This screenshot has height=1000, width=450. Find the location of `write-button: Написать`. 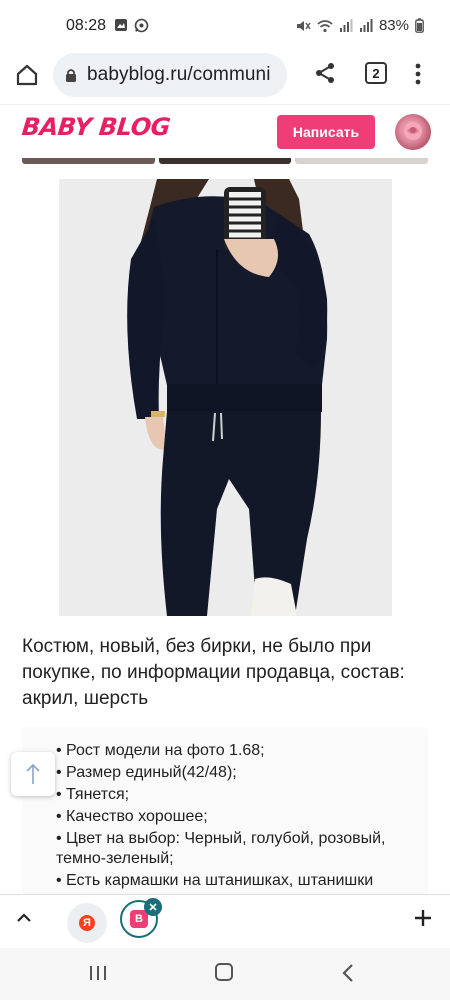

write-button: Написать is located at coordinates (326, 132).